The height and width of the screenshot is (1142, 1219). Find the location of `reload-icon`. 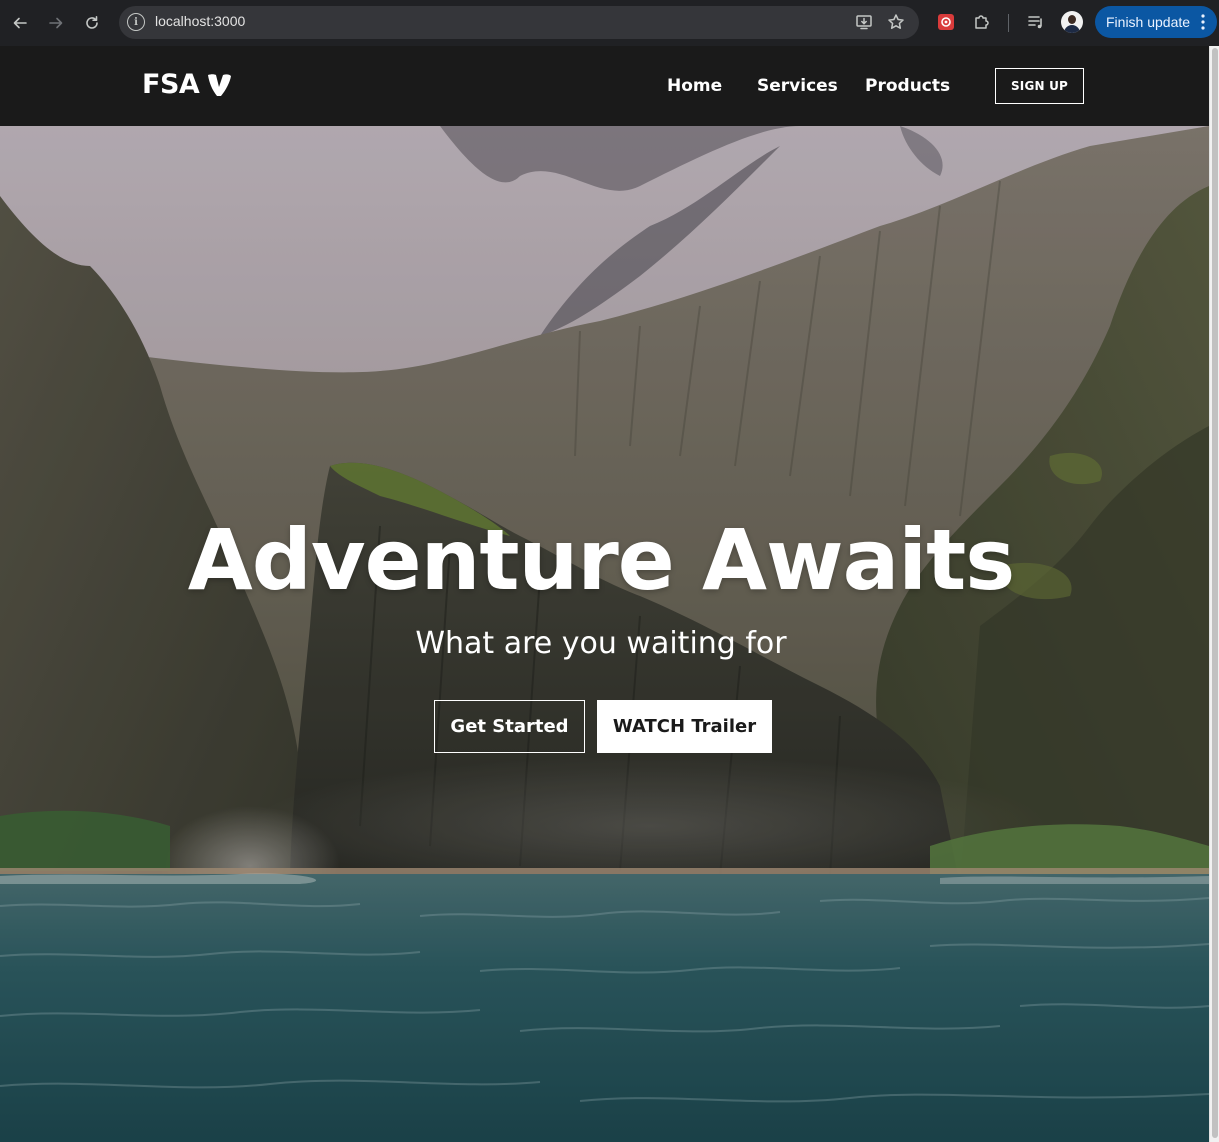

reload-icon is located at coordinates (92, 22).